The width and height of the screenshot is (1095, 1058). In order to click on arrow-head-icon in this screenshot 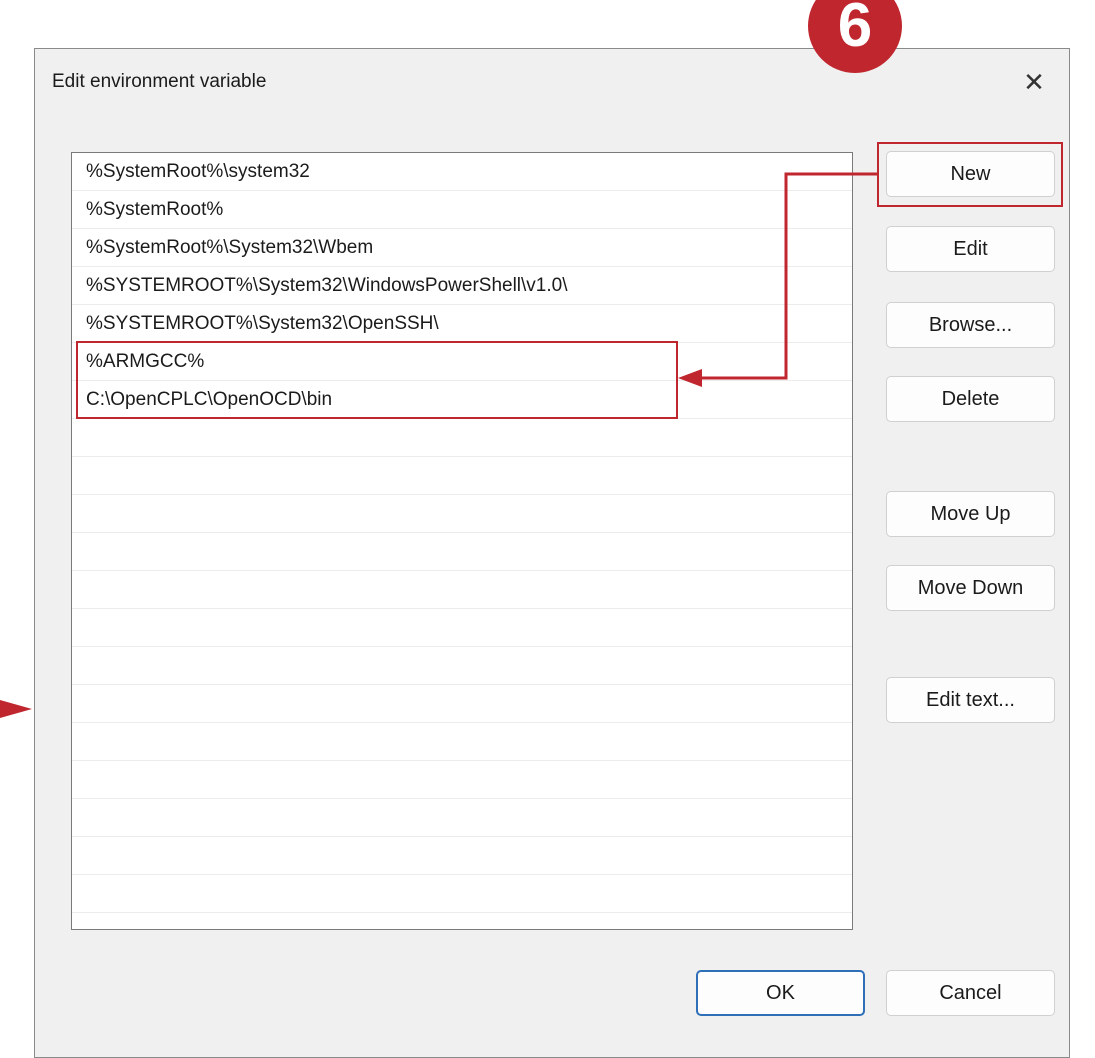, I will do `click(690, 378)`.